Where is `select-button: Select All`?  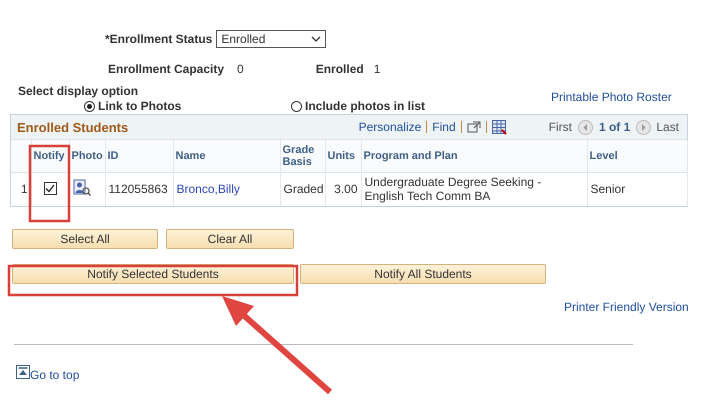 select-button: Select All is located at coordinates (85, 239).